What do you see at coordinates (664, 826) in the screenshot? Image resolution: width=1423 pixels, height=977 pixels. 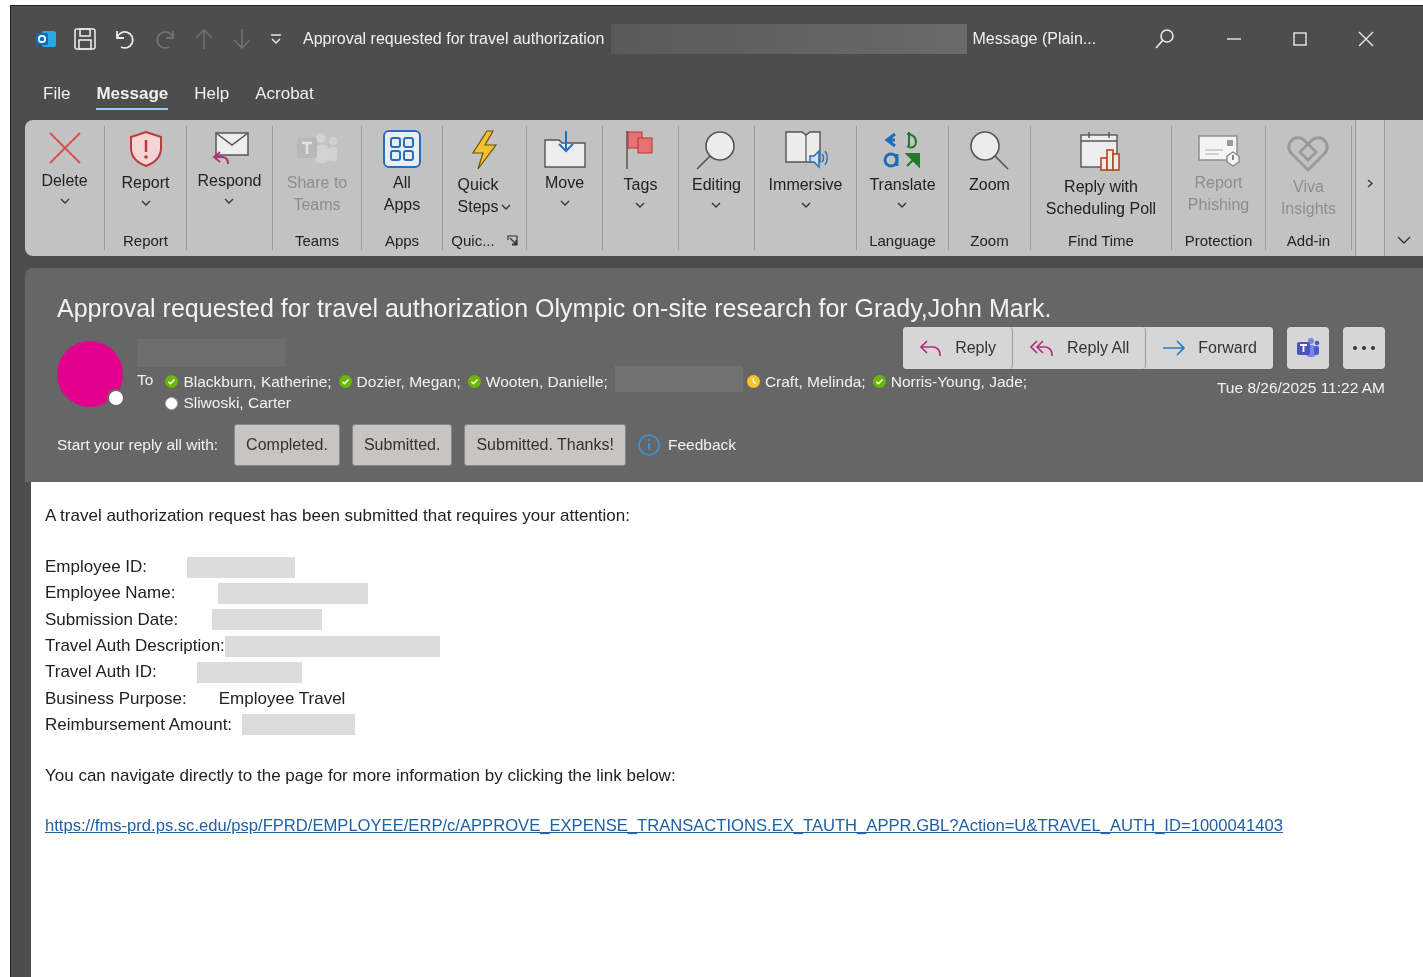 I see `approval-link: https://fms-prd.ps.sc.edu/psp/FPRD/EMPLOYEE/ERP/c/APPROVE_EXPENSE_TRANSACTIONS.EX_TAUTH_APPR.GBL?Action=U&TRAVEL_AUTH_ID=1000041403` at bounding box center [664, 826].